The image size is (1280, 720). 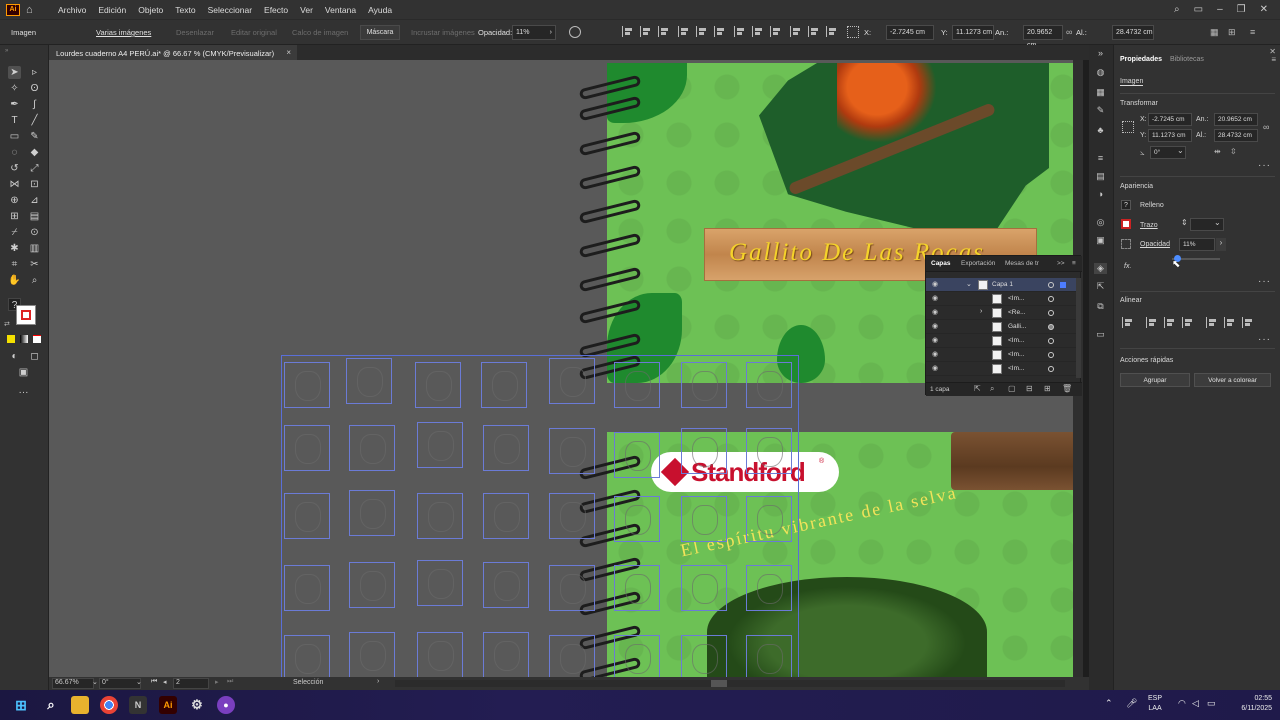 I want to click on flip-horizontal-icon: ⇹, so click(x=1217, y=151).